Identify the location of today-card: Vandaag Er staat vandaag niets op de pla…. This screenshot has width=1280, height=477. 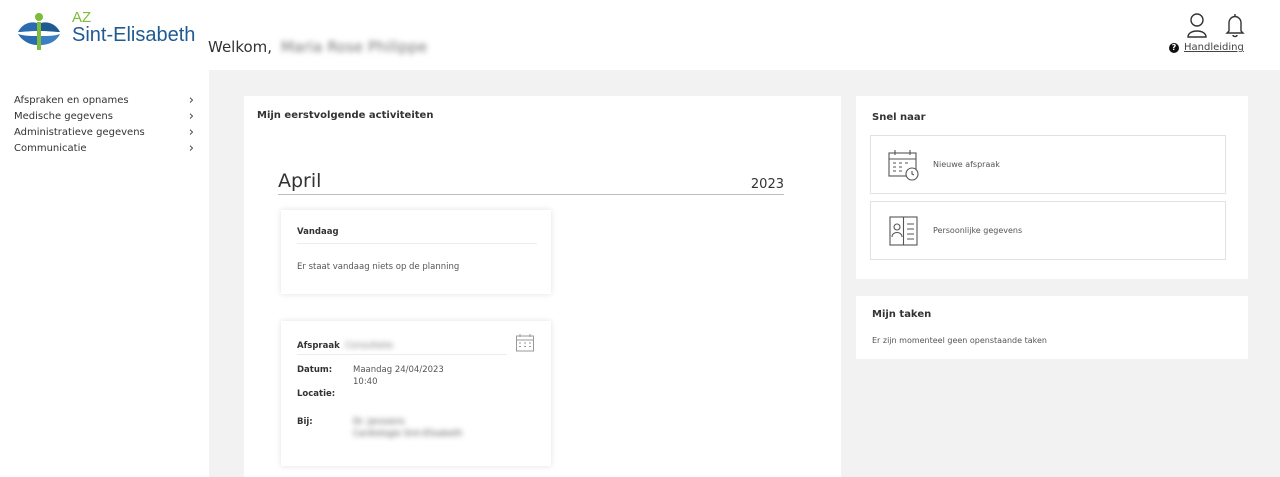
(416, 252).